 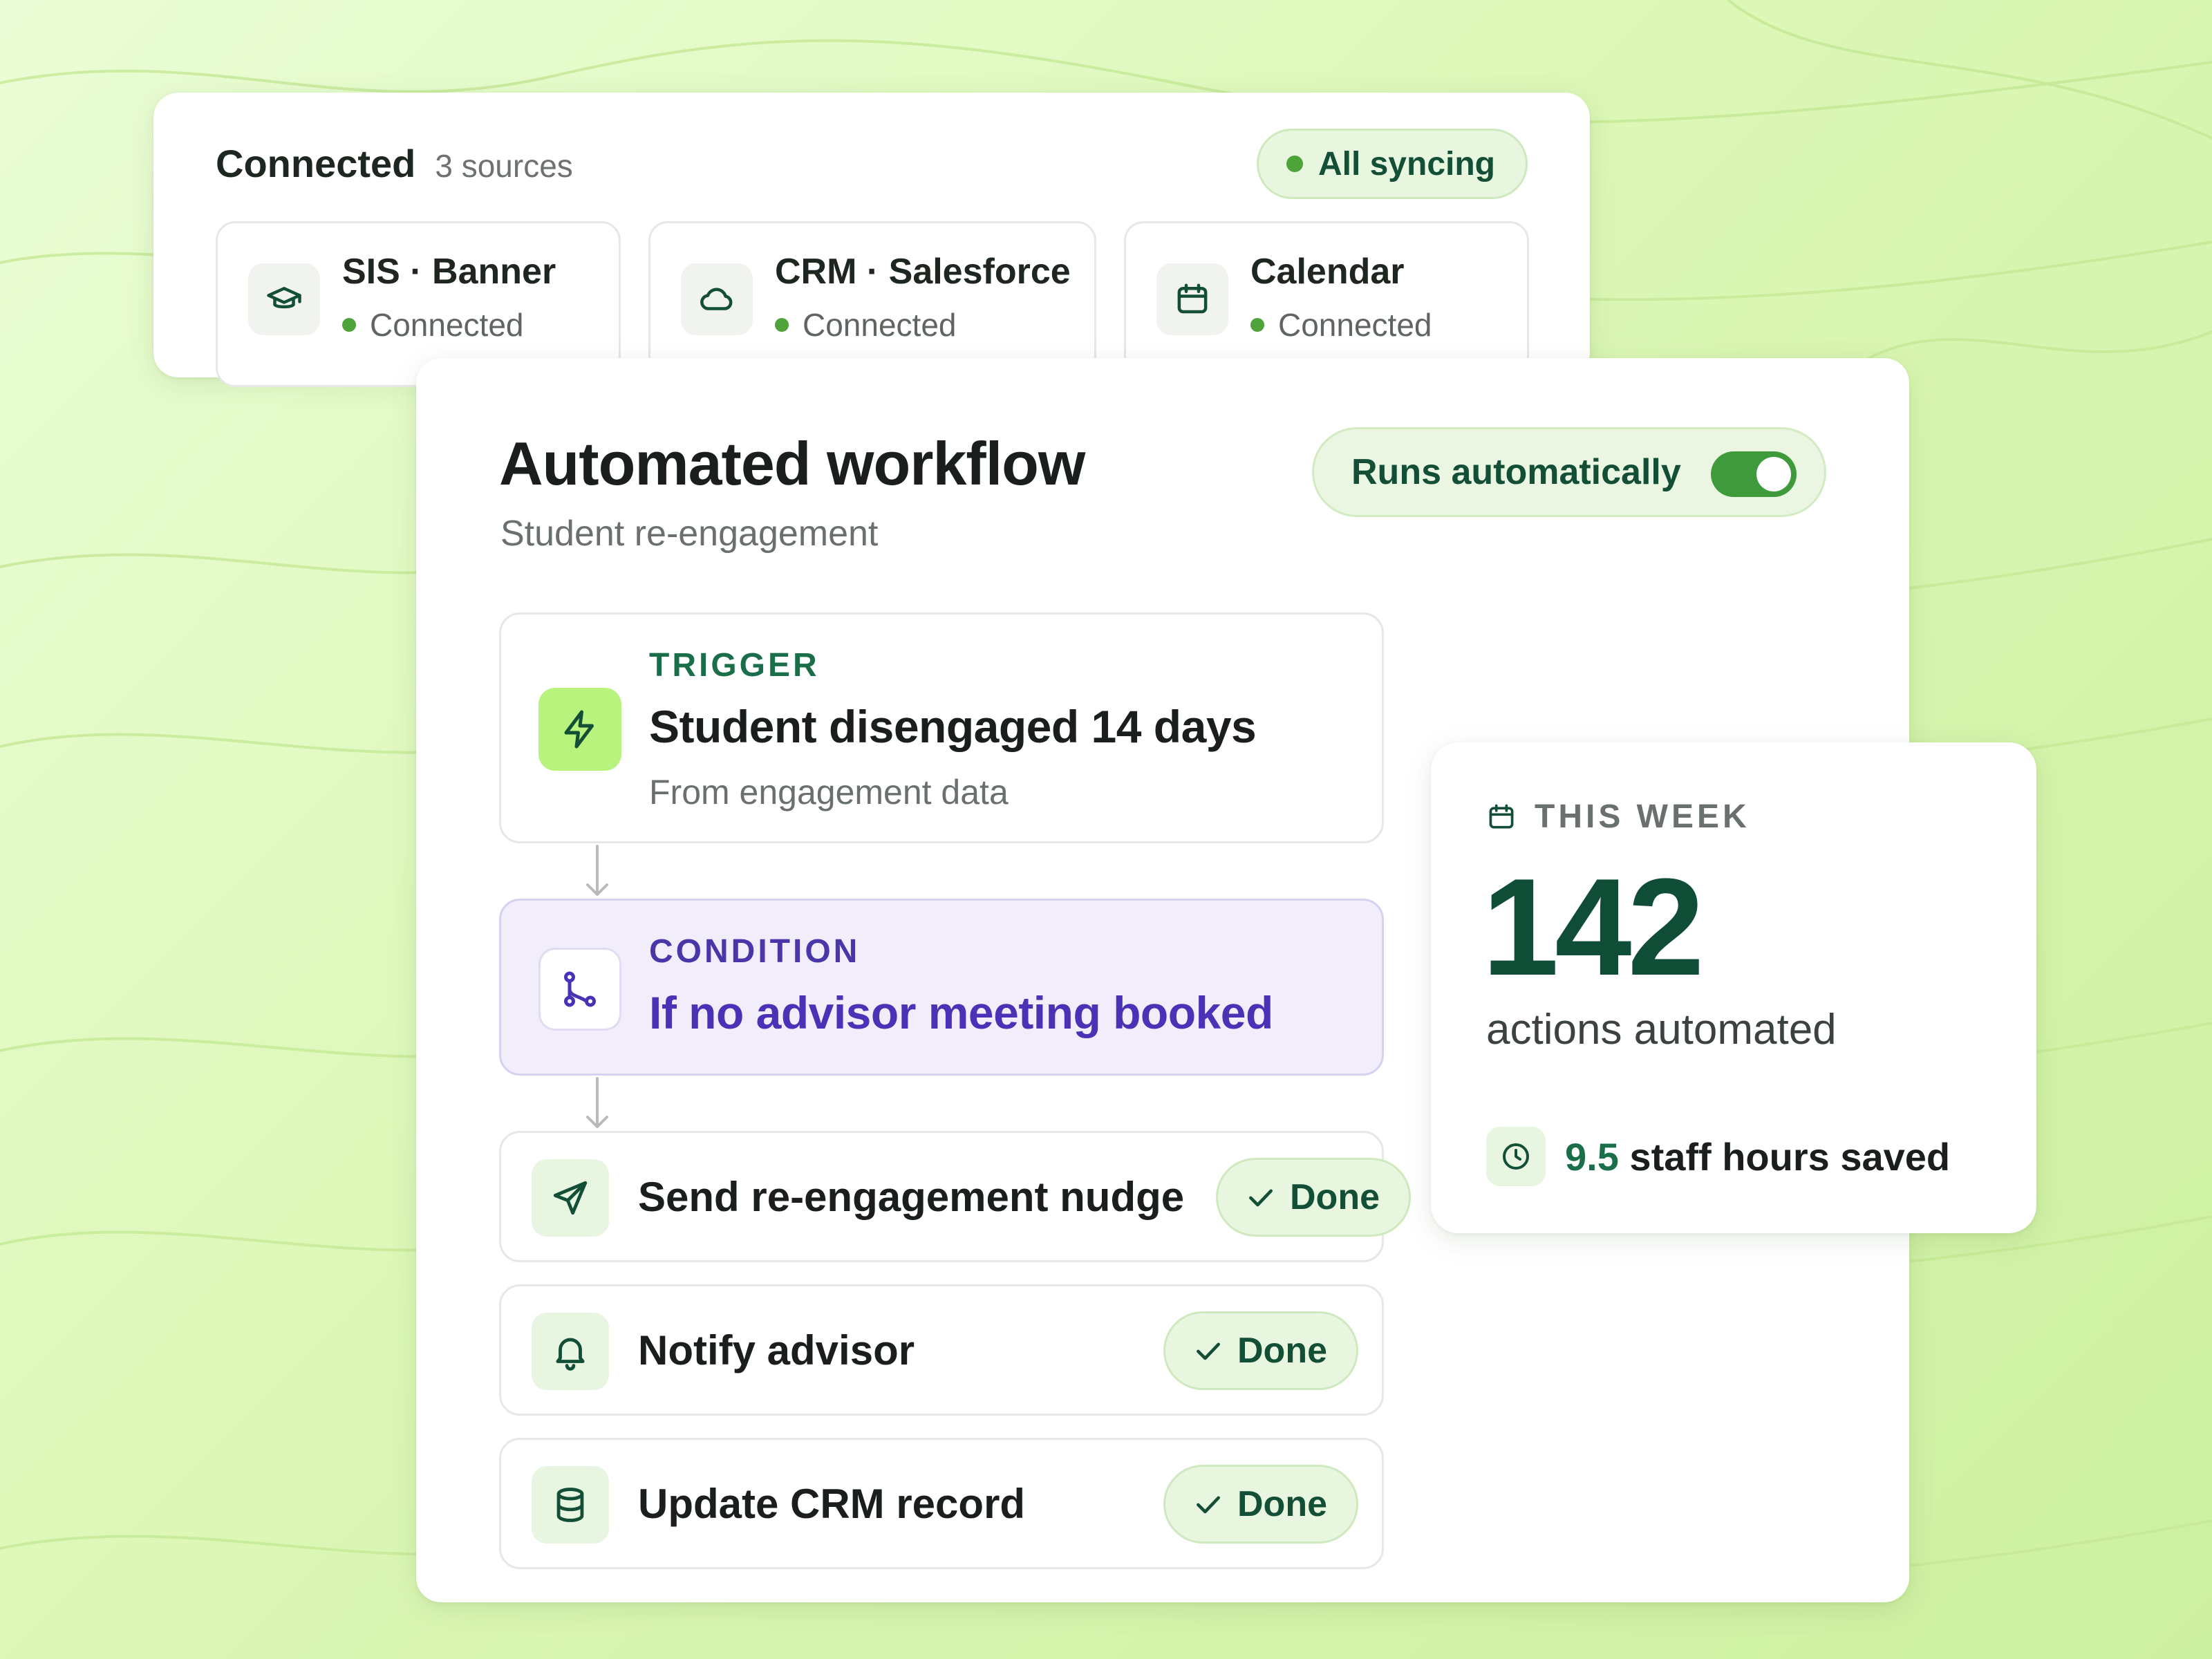 I want to click on sources-header: Connected 3 sources, so click(x=394, y=163).